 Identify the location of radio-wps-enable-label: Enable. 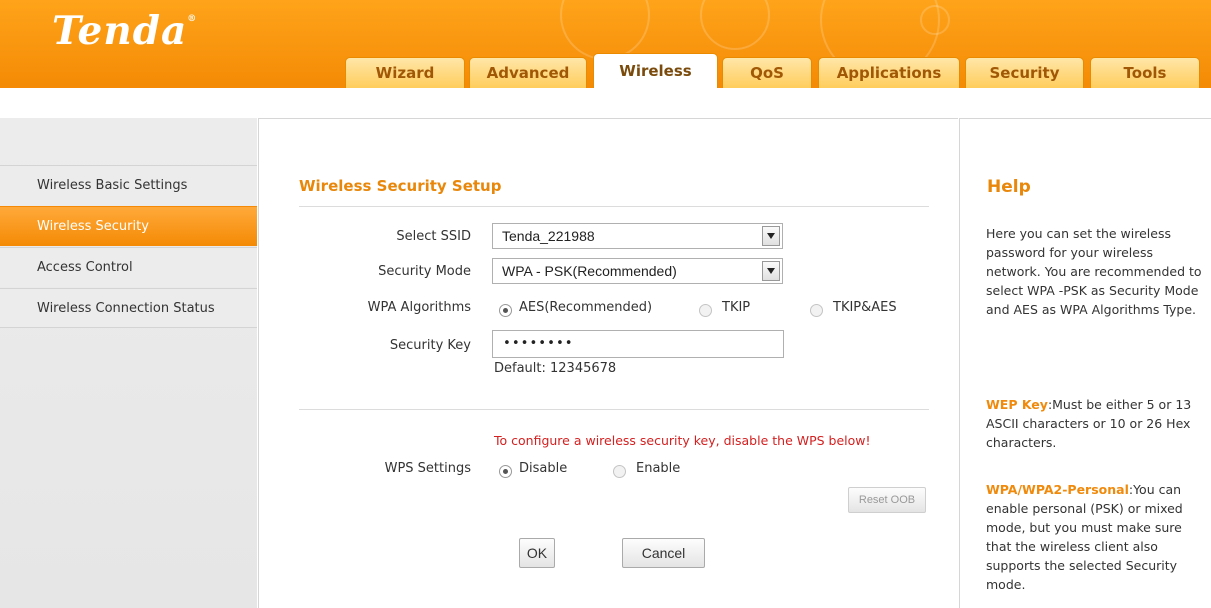
(658, 468).